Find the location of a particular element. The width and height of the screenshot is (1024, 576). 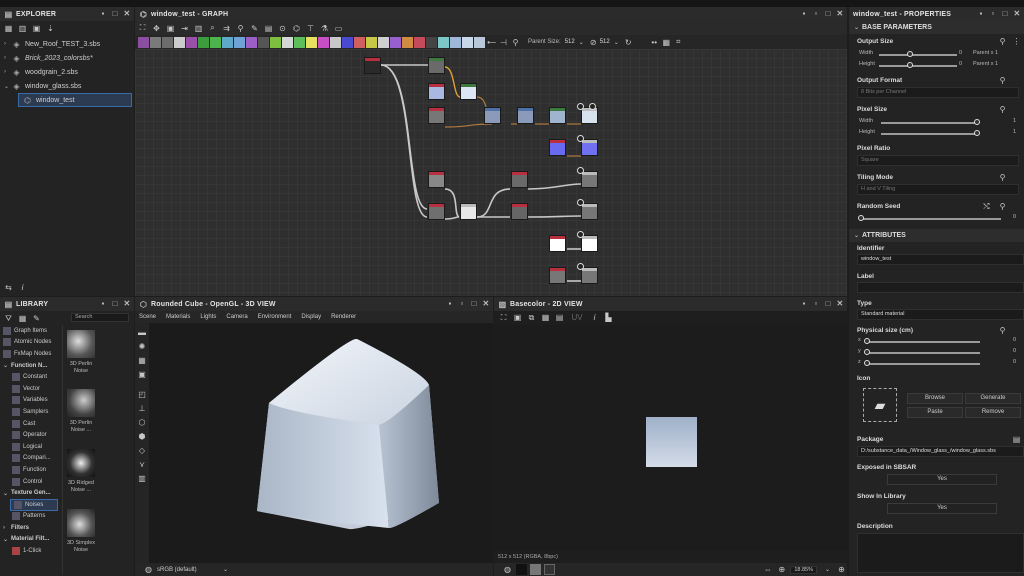

colorspace-select: sRGB (default) is located at coordinates (187, 570).